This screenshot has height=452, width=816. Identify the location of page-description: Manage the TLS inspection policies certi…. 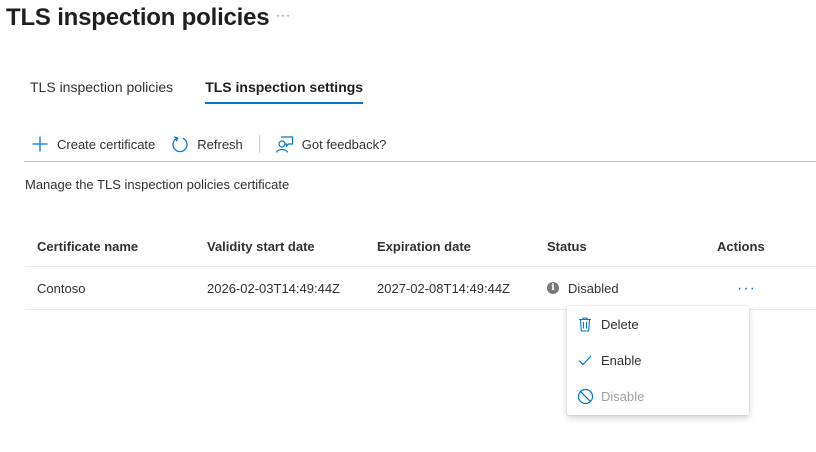
(157, 184).